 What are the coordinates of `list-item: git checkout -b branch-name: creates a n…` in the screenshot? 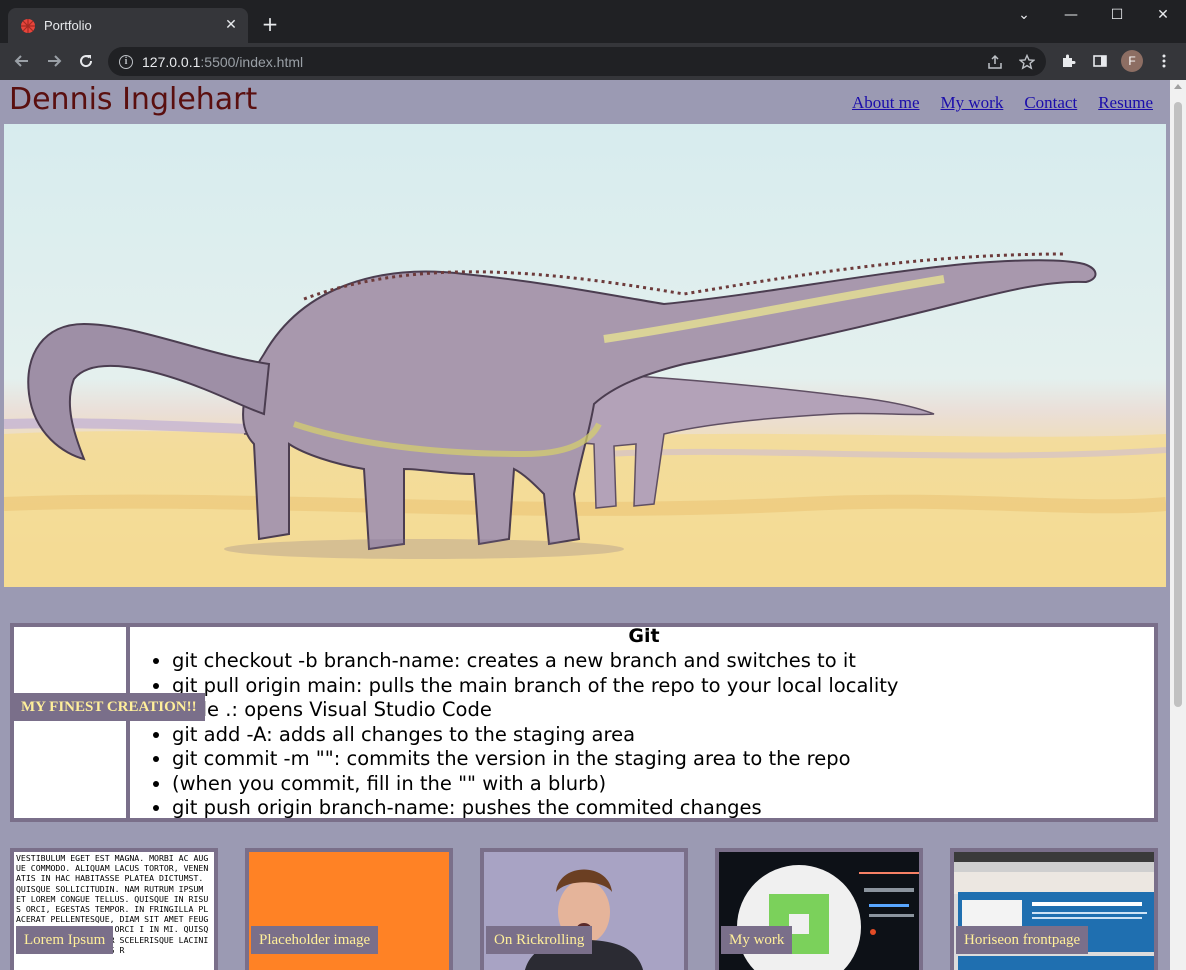 It's located at (535, 661).